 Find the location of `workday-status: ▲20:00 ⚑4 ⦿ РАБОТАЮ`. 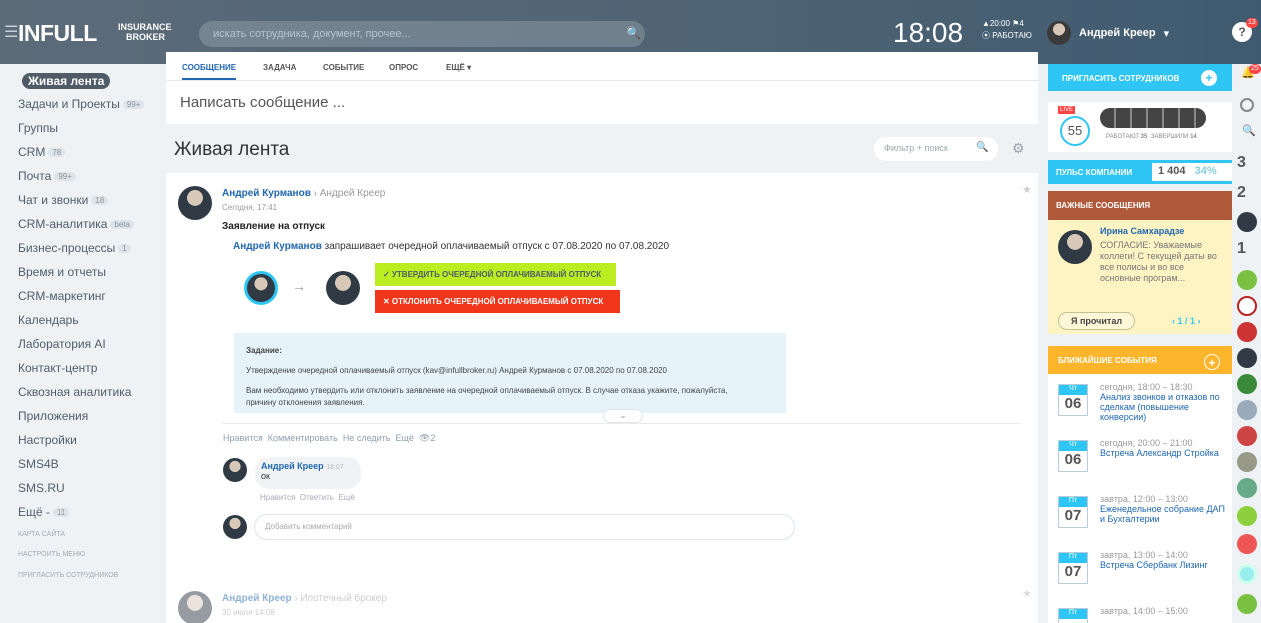

workday-status: ▲20:00 ⚑4 ⦿ РАБОТАЮ is located at coordinates (1007, 30).